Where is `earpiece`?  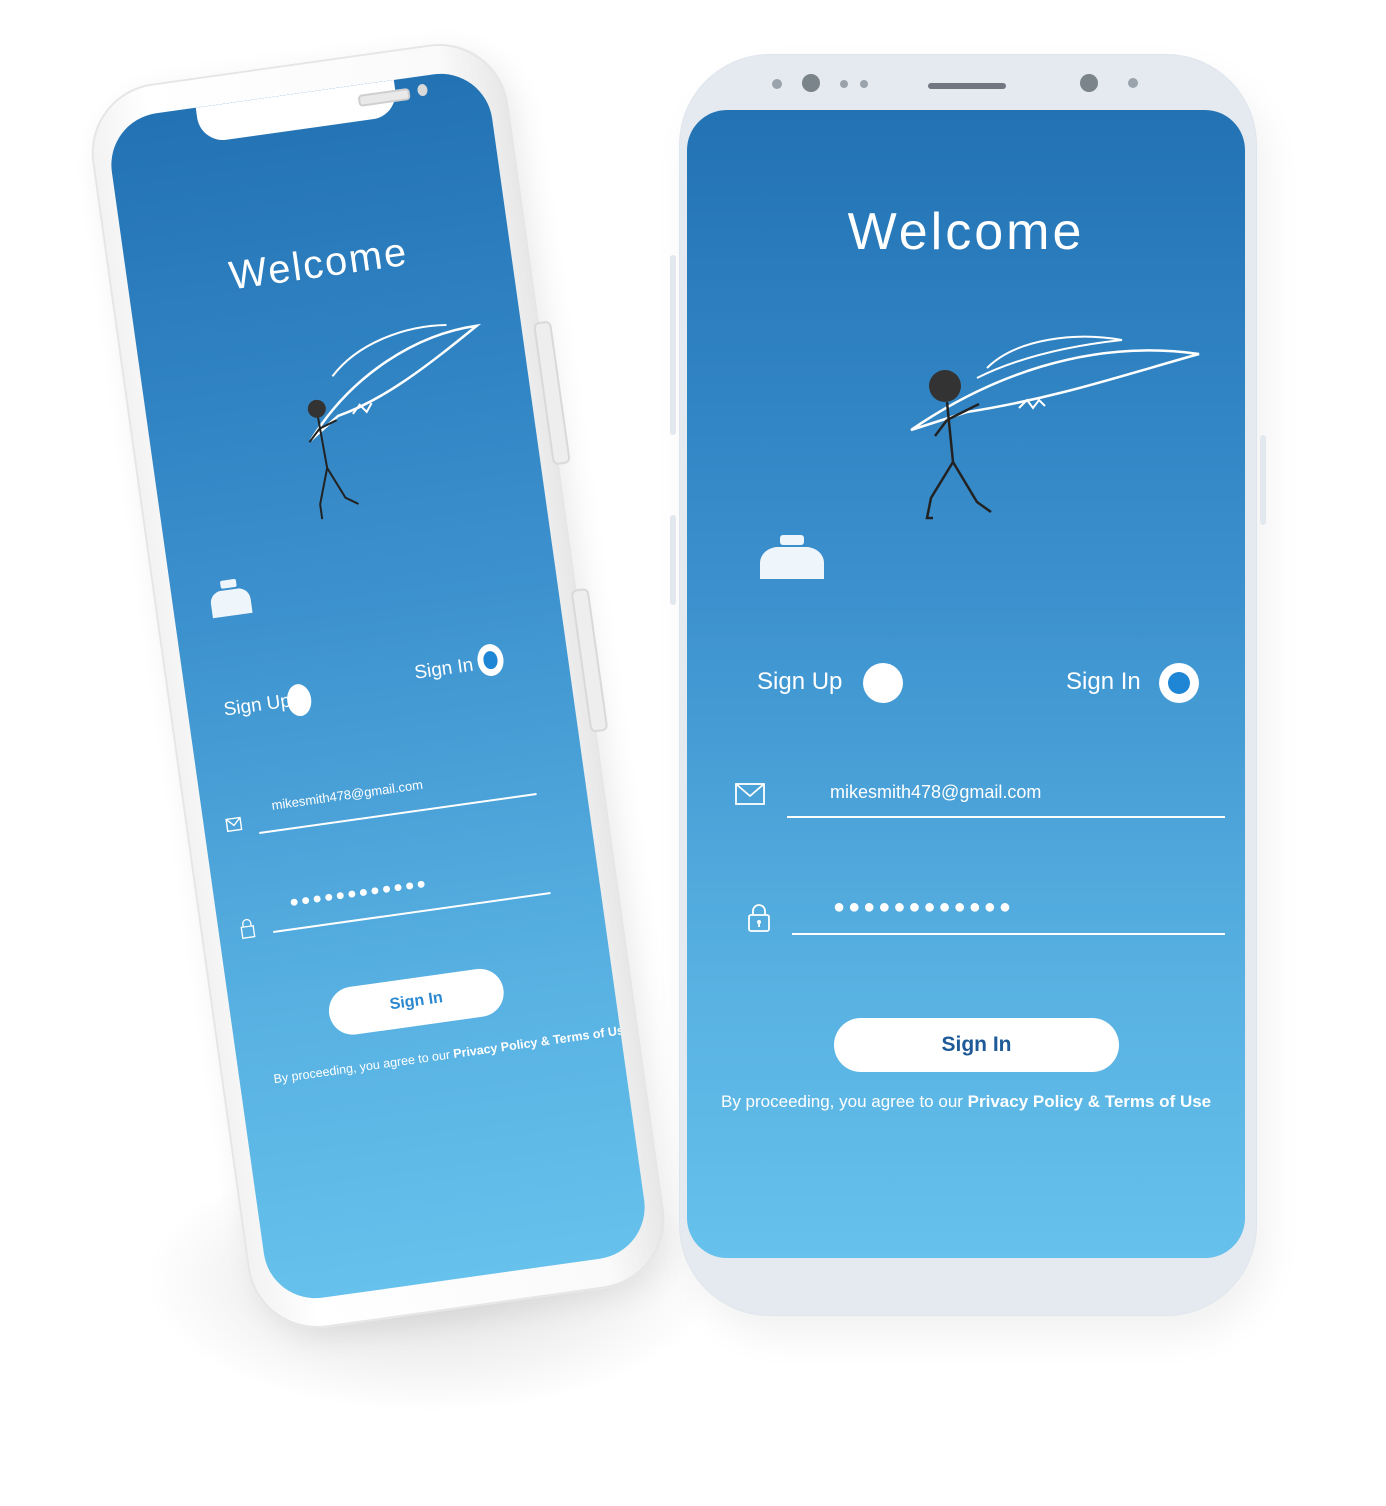 earpiece is located at coordinates (967, 86).